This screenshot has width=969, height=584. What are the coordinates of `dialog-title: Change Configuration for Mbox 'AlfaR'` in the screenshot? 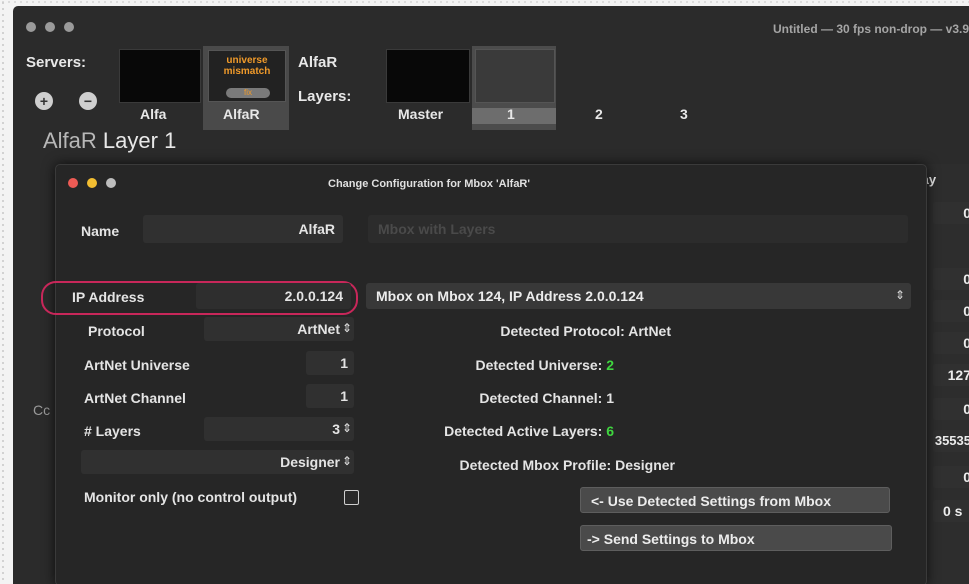 It's located at (429, 184).